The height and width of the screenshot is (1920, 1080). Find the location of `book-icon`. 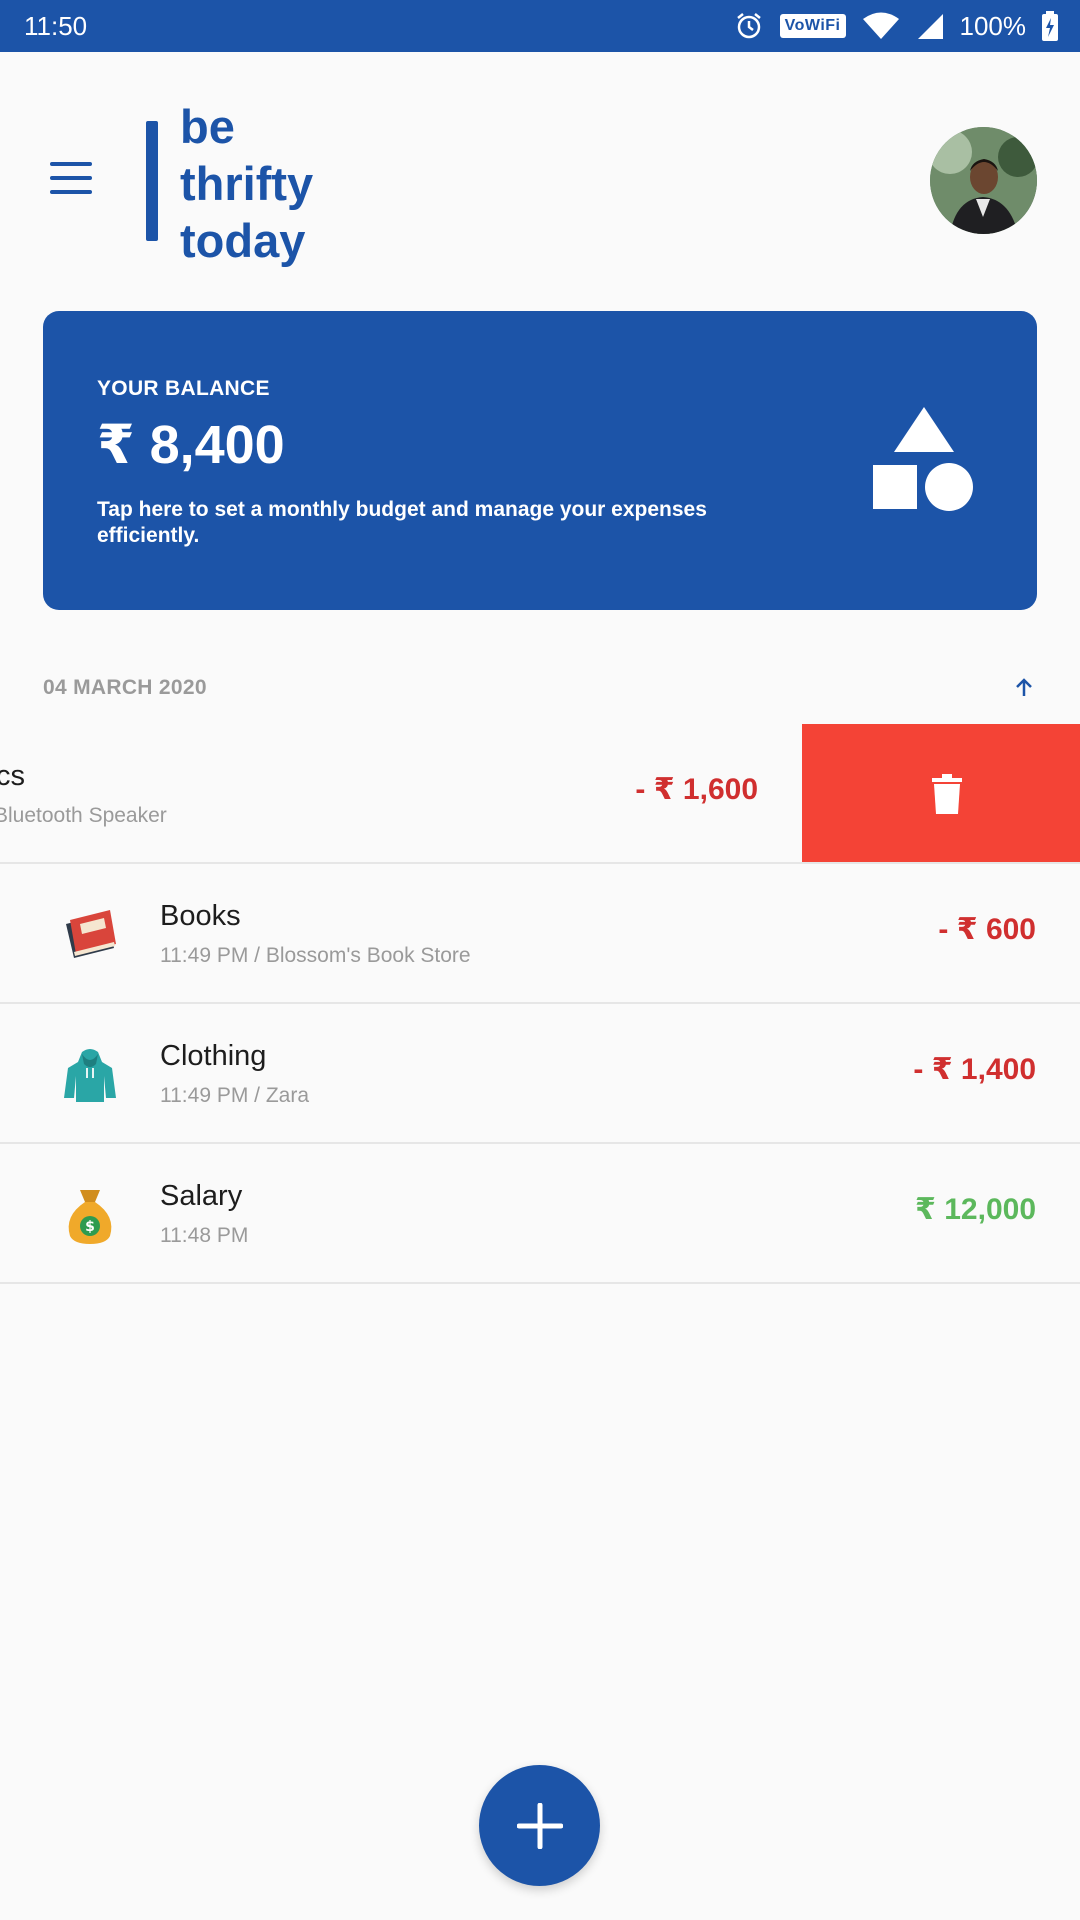

book-icon is located at coordinates (91, 934).